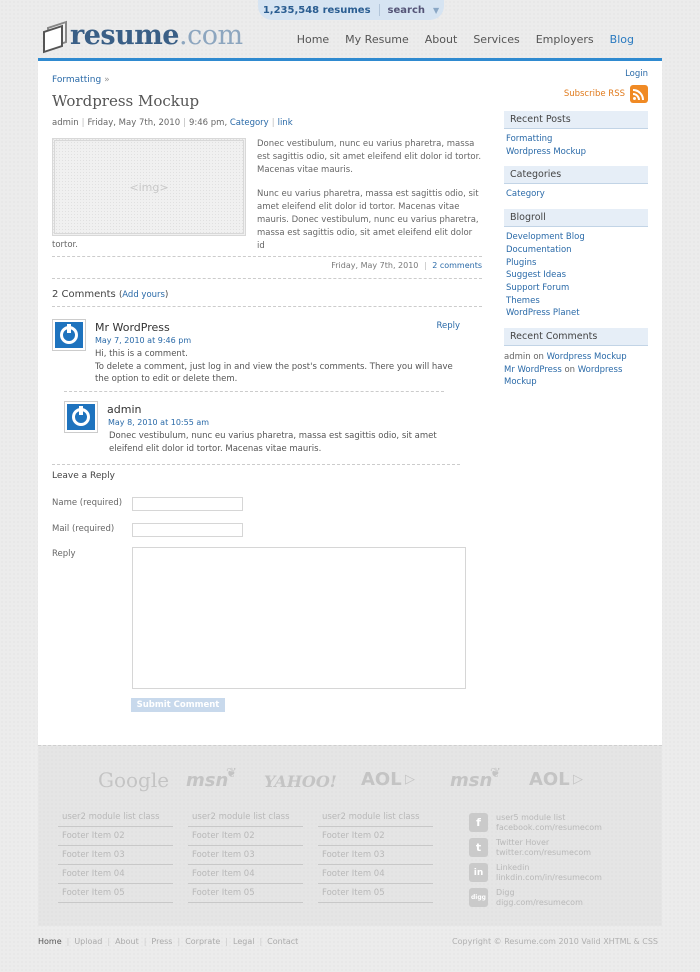  Describe the element at coordinates (156, 35) in the screenshot. I see `logo-wordmark: resume.com` at that location.